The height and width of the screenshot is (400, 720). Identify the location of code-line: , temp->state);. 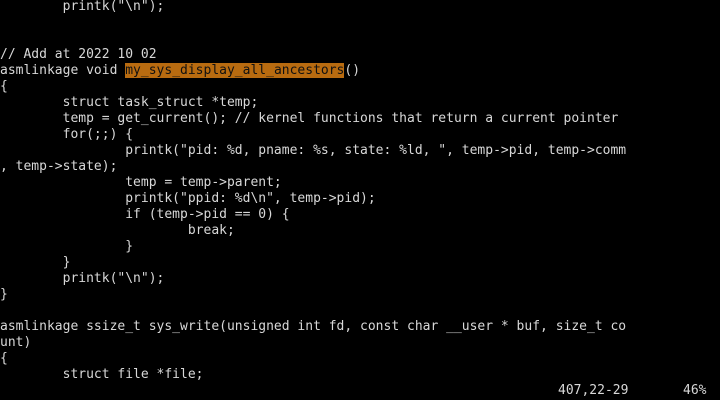
(59, 166).